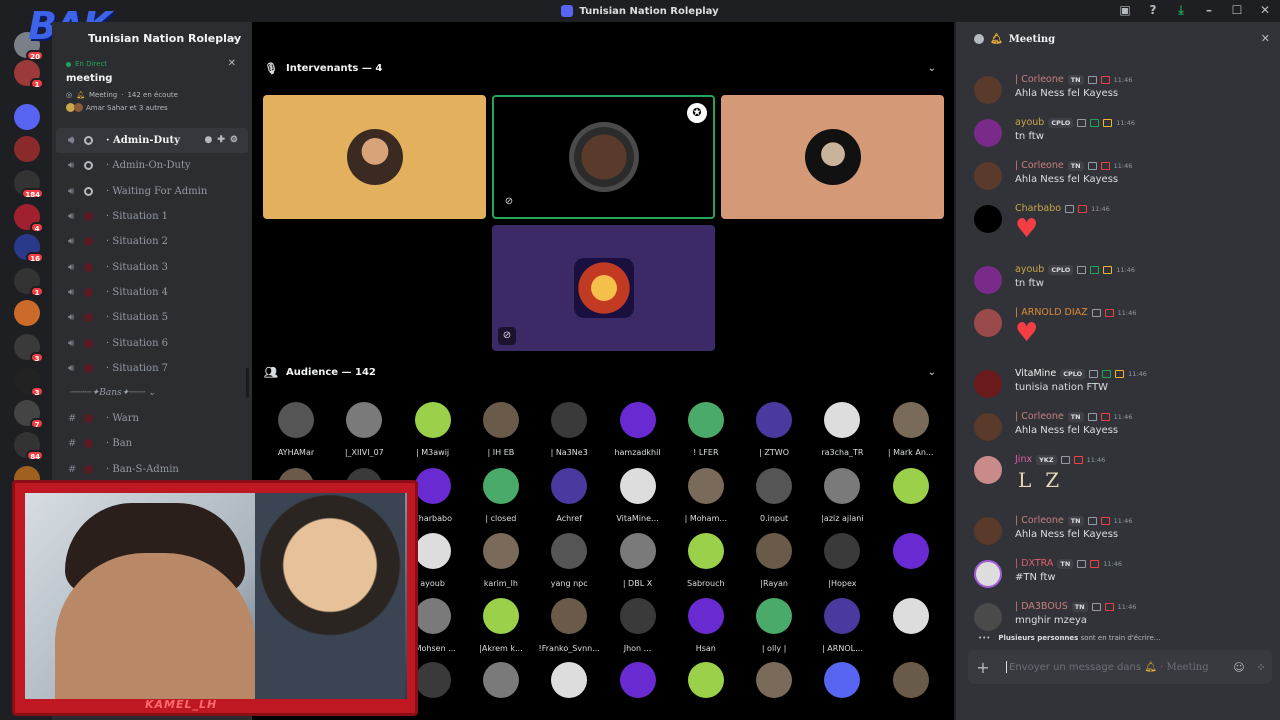  Describe the element at coordinates (152, 241) in the screenshot. I see `voice-channel: 🔊︎ · Situation 2` at that location.